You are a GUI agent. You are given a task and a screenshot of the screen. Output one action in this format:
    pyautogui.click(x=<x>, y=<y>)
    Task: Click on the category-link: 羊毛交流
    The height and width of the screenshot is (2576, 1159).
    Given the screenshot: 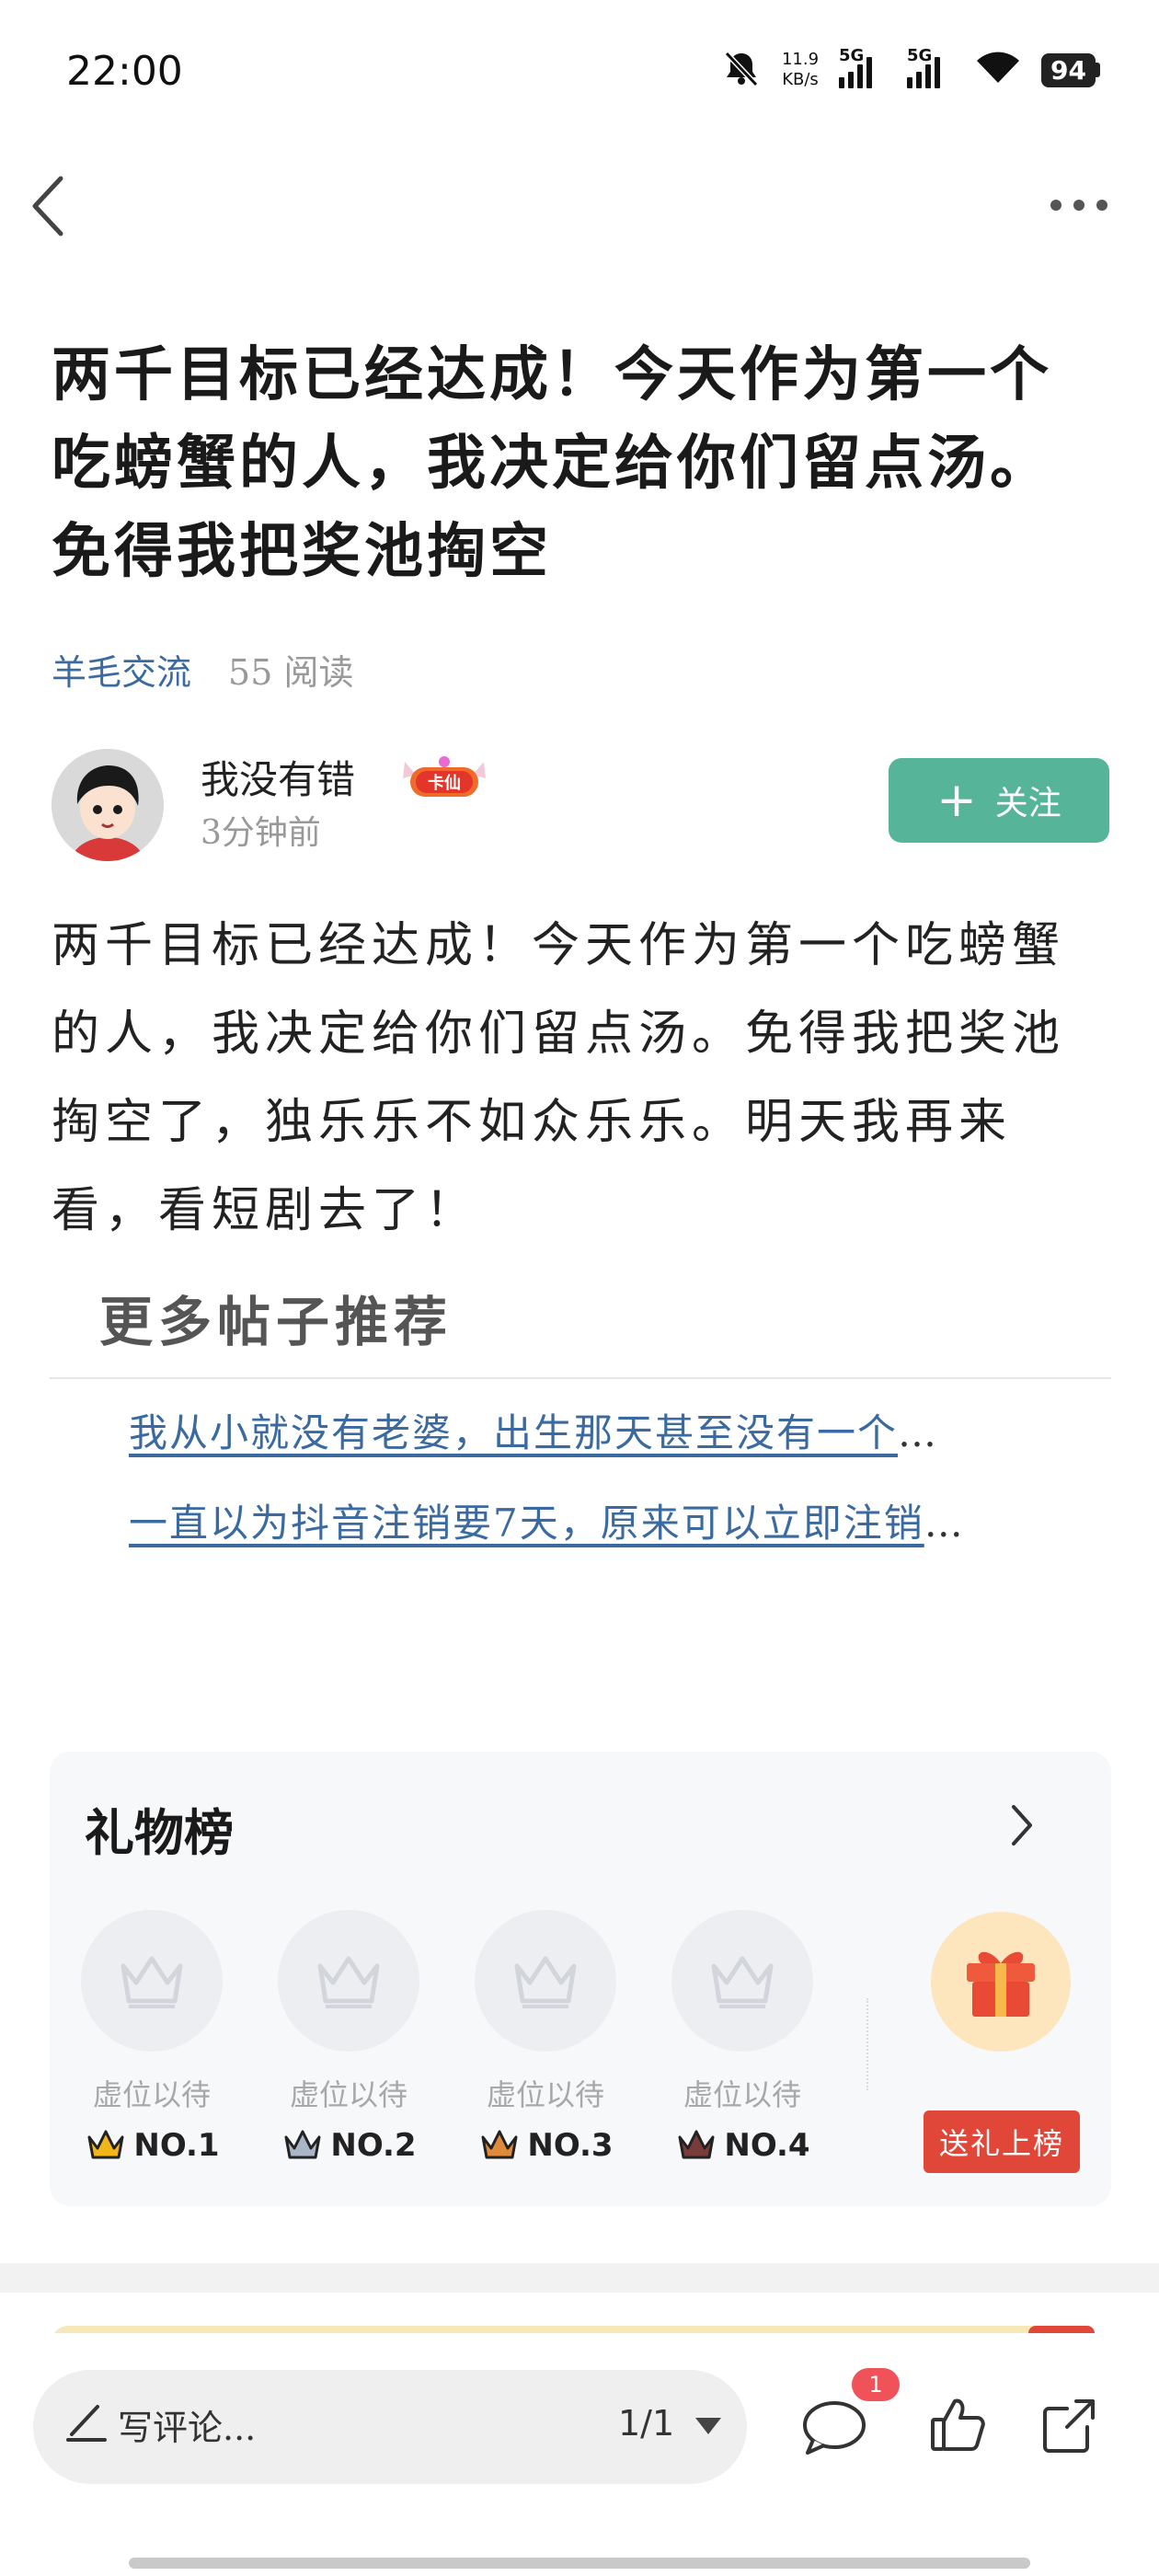 What is the action you would take?
    pyautogui.click(x=121, y=669)
    